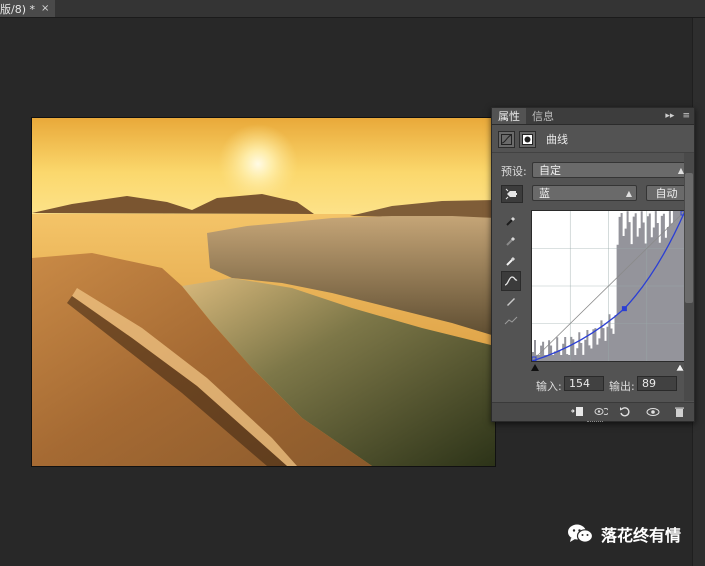 The height and width of the screenshot is (566, 705). I want to click on black-point-slider, so click(535, 367).